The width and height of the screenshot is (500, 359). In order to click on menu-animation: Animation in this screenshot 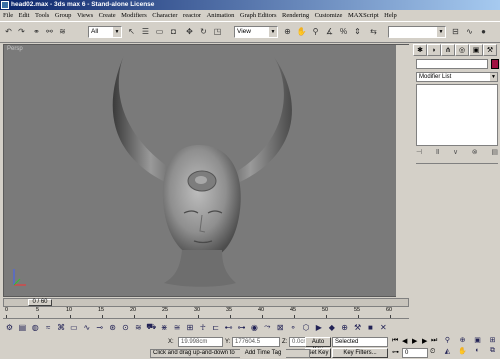, I will do `click(221, 15)`.